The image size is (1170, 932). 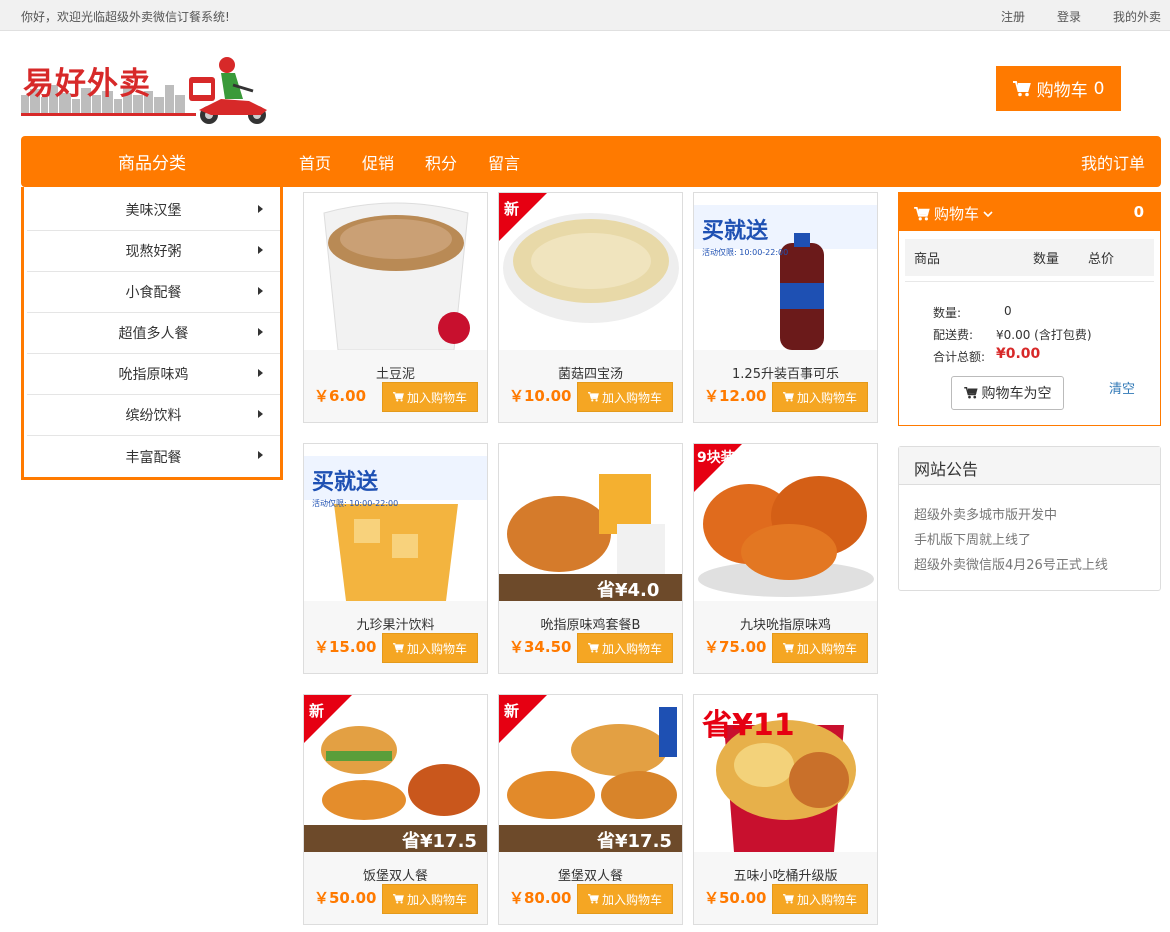 What do you see at coordinates (1029, 281) in the screenshot?
I see `divider` at bounding box center [1029, 281].